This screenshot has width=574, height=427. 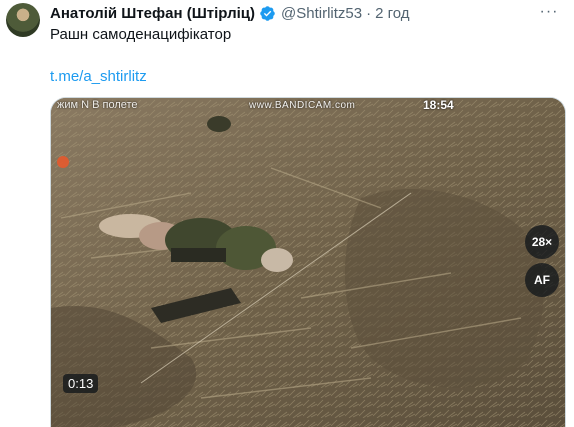 What do you see at coordinates (392, 13) in the screenshot?
I see `timestamp: 2 год` at bounding box center [392, 13].